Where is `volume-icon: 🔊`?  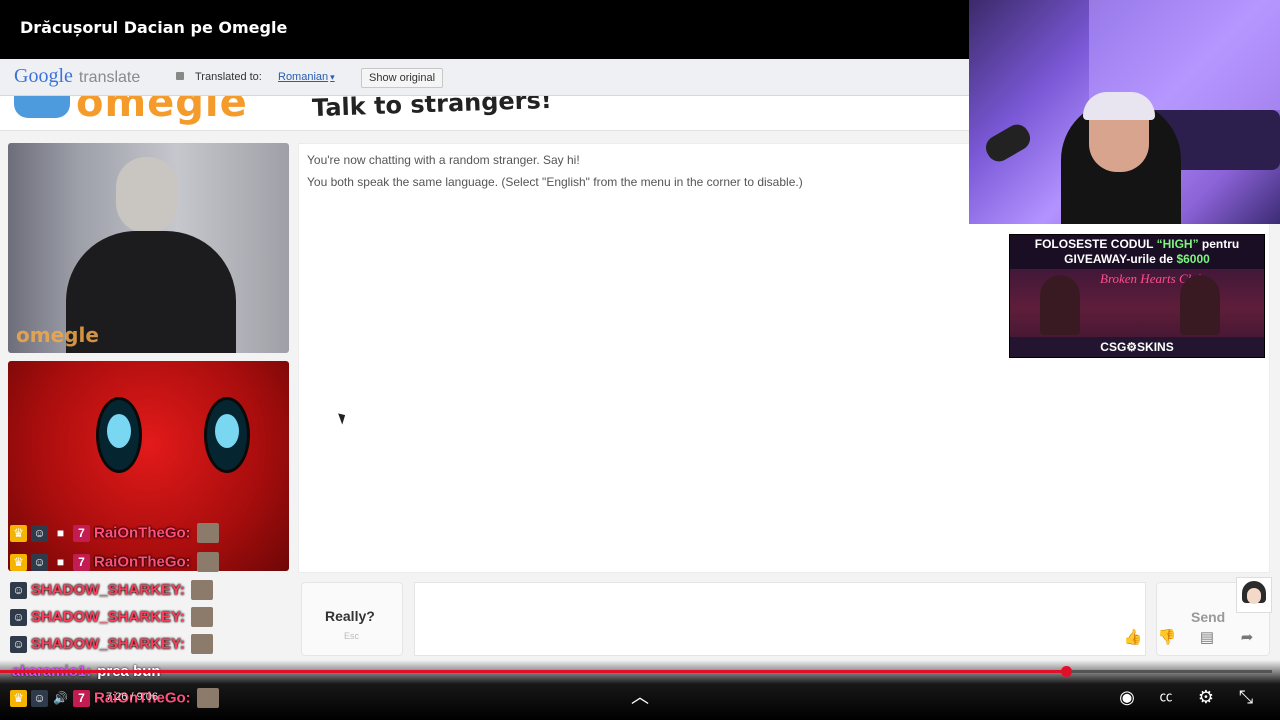 volume-icon: 🔊 is located at coordinates (60, 698).